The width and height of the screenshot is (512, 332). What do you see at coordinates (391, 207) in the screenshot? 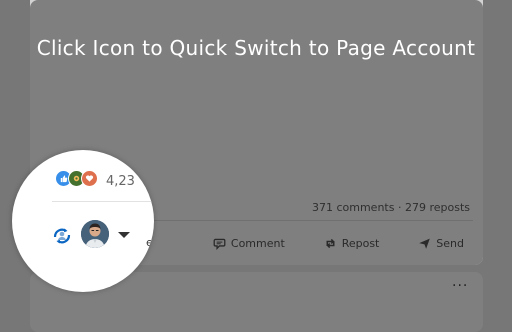
I see `comments-reposts-count: 371 comments · 279 reposts` at bounding box center [391, 207].